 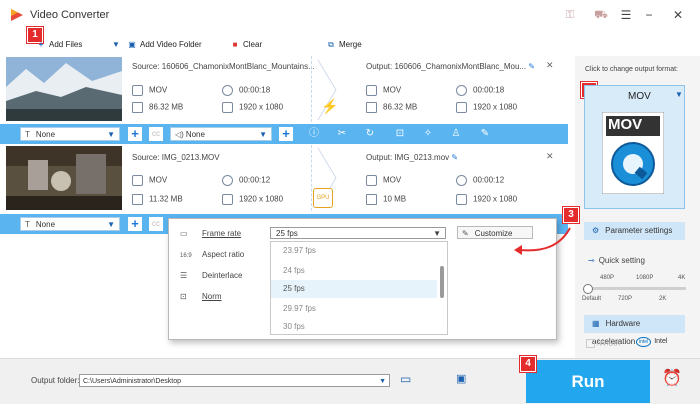 What do you see at coordinates (588, 381) in the screenshot?
I see `run-button: Run` at bounding box center [588, 381].